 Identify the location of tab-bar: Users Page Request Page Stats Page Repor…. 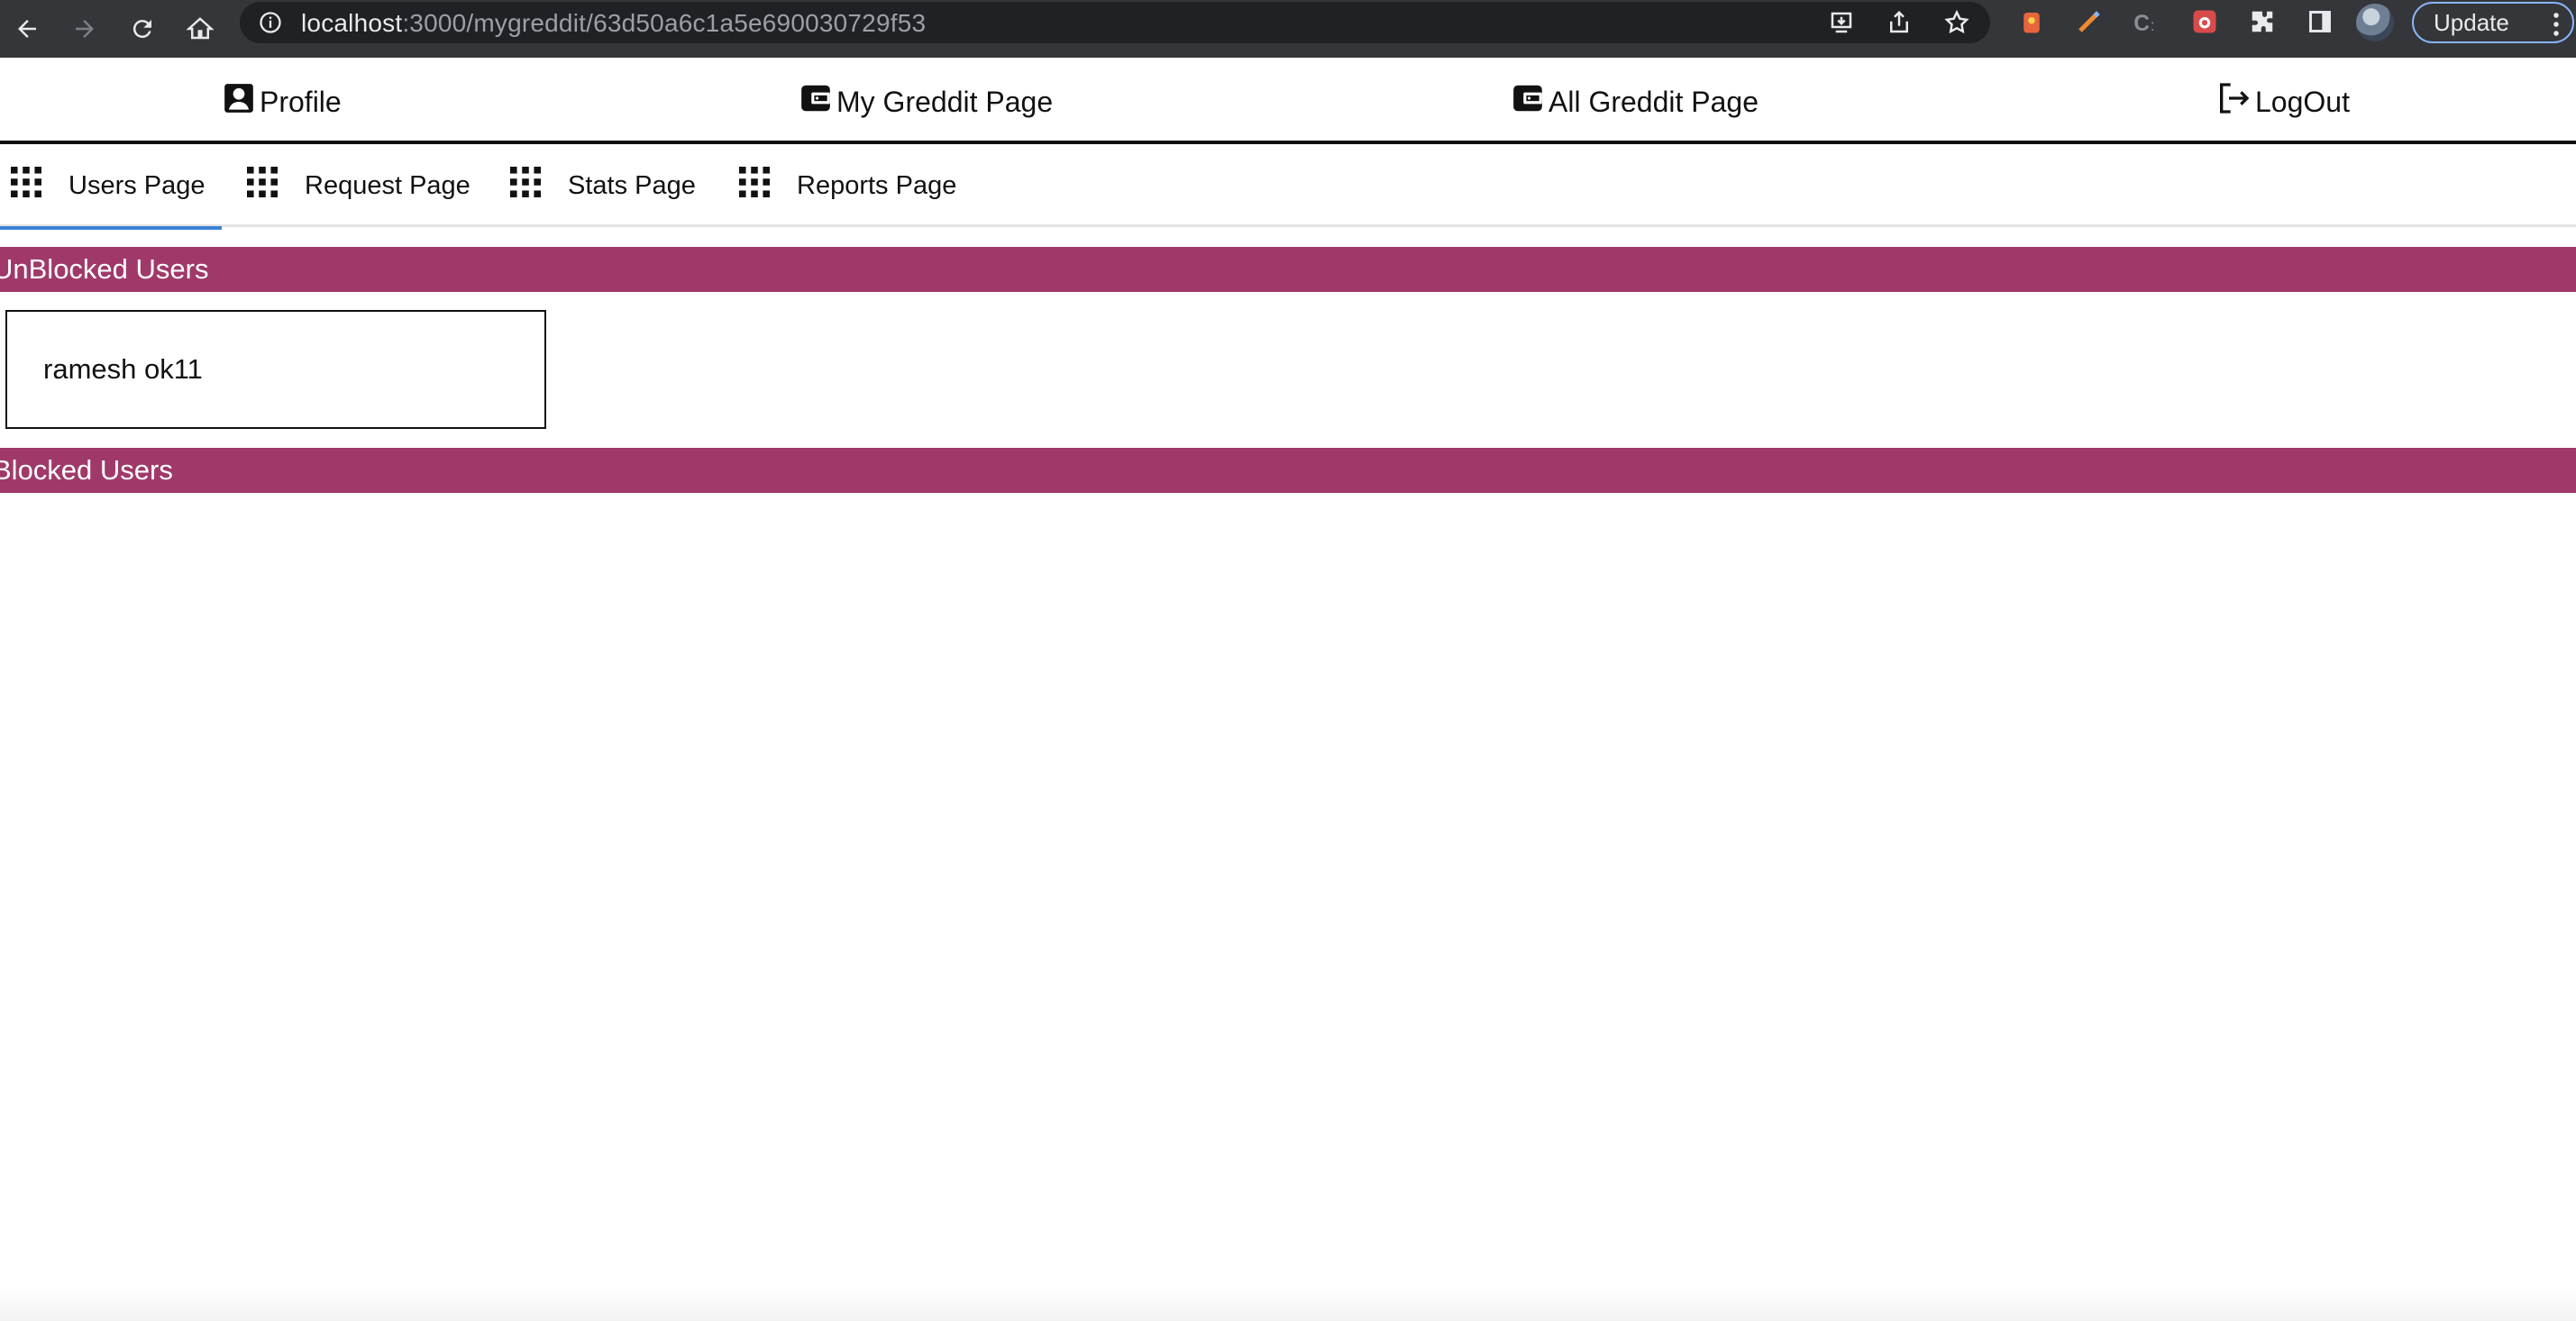
(1288, 187).